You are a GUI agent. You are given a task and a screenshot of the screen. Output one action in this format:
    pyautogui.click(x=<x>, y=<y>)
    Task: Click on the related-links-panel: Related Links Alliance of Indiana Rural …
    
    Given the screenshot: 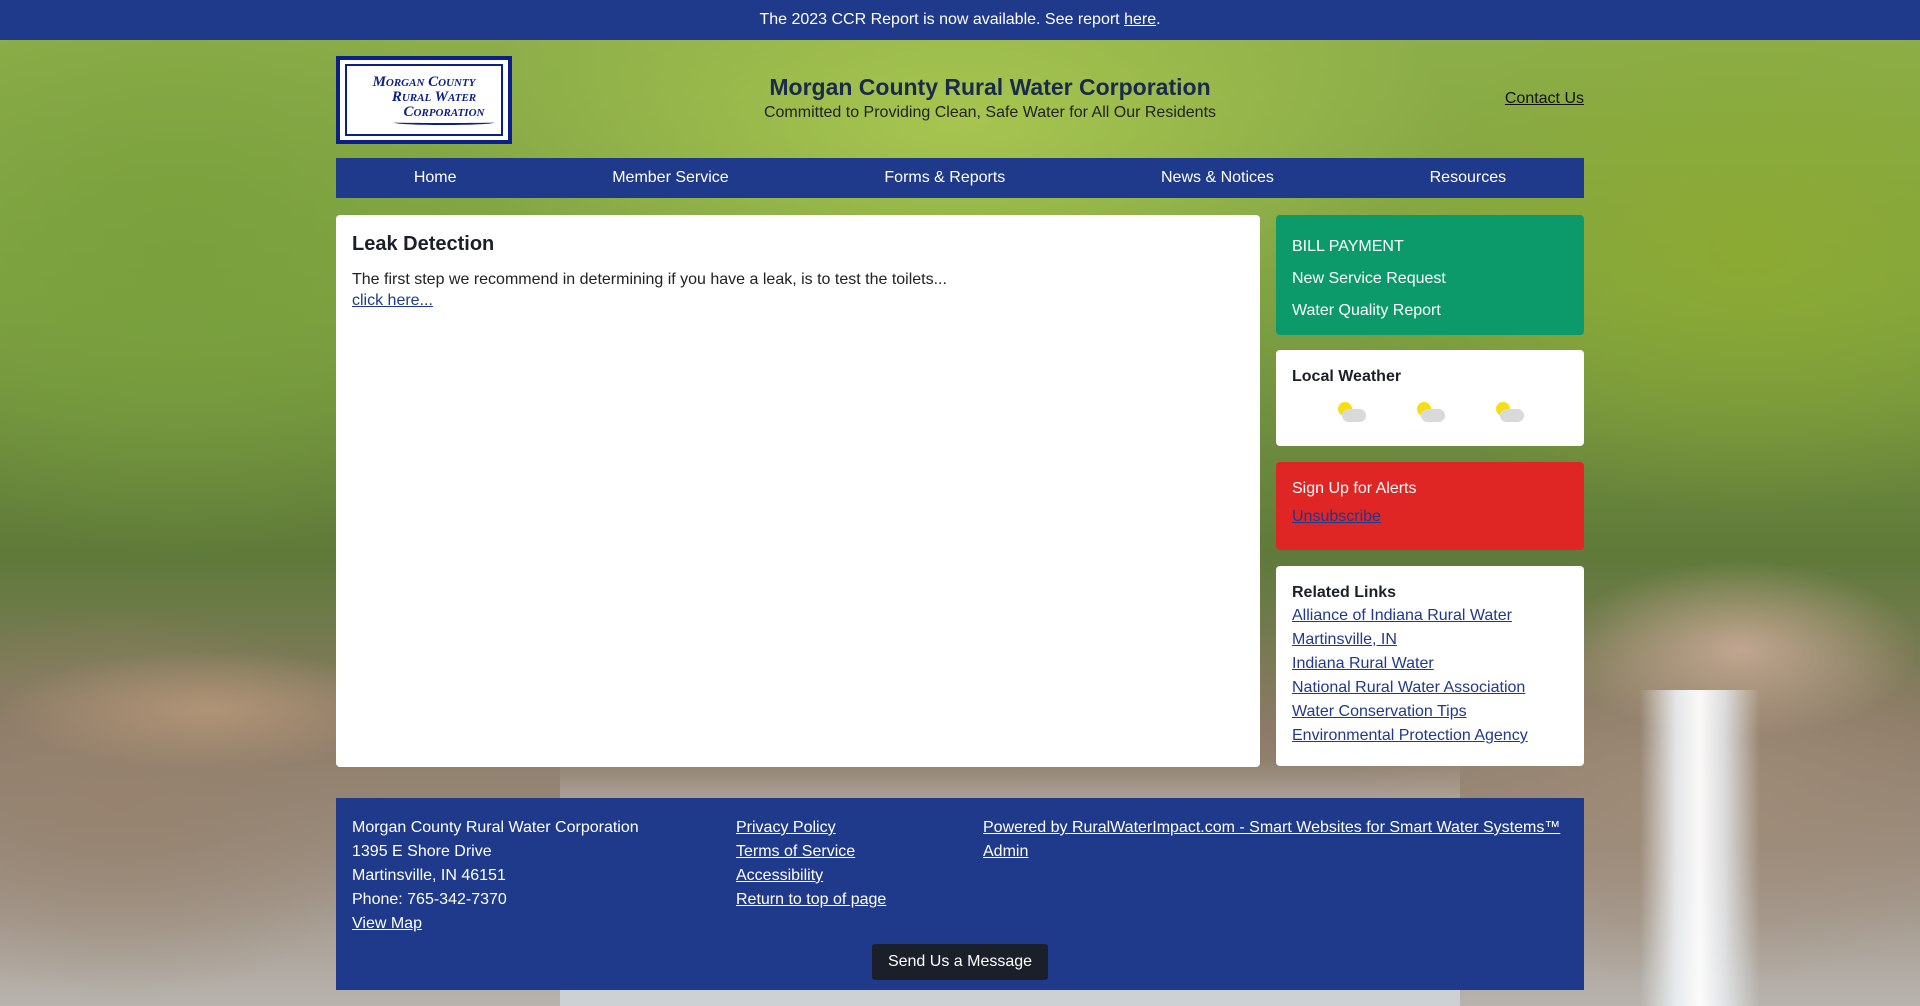 What is the action you would take?
    pyautogui.click(x=1430, y=666)
    